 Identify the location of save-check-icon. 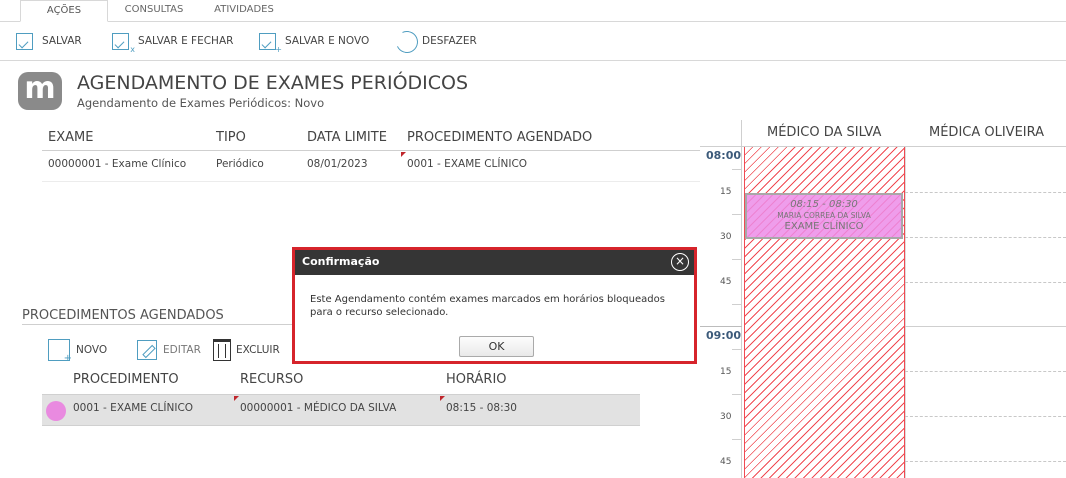
(26, 41).